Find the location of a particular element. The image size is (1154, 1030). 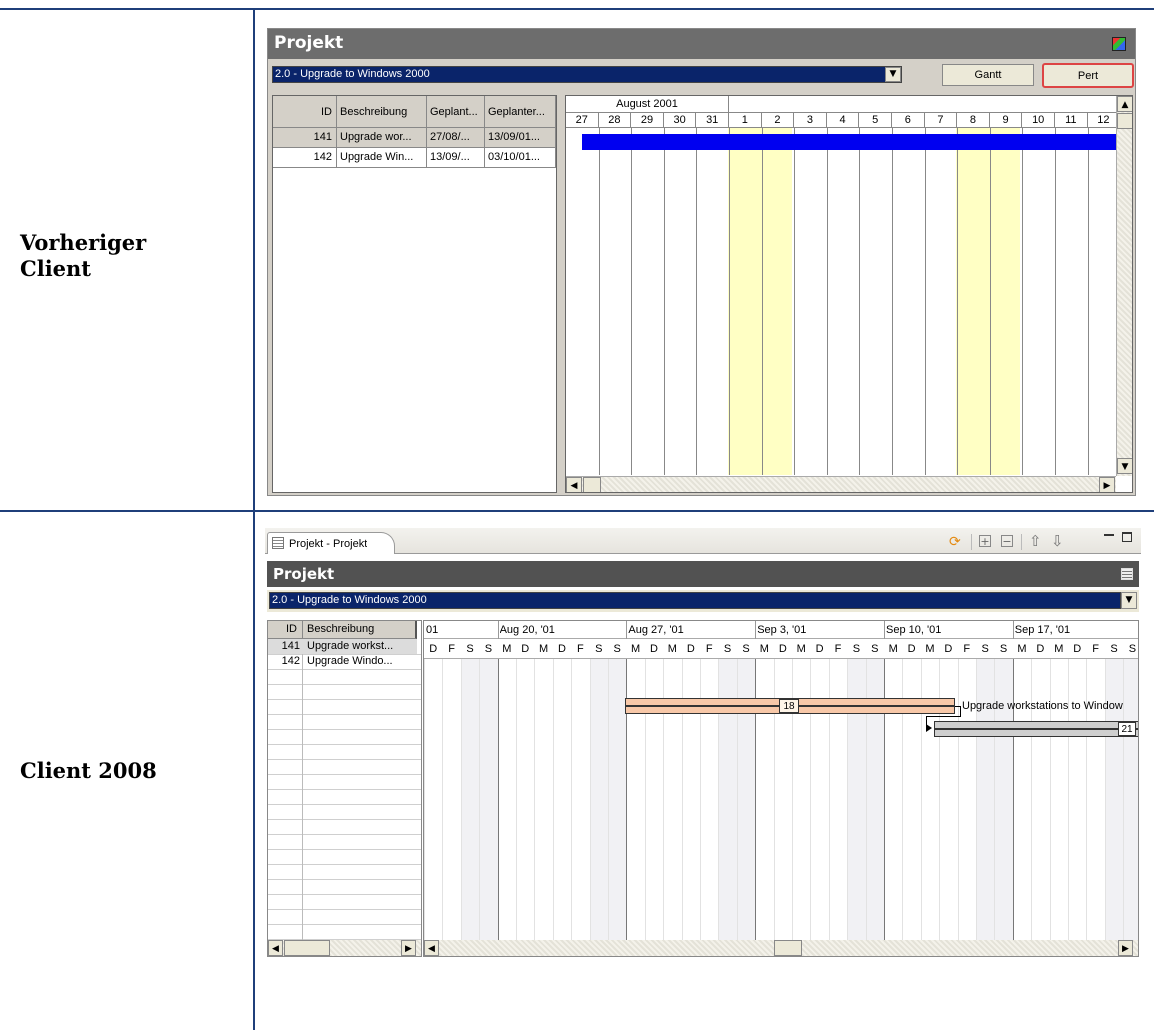

day-label: 9 is located at coordinates (1006, 120).